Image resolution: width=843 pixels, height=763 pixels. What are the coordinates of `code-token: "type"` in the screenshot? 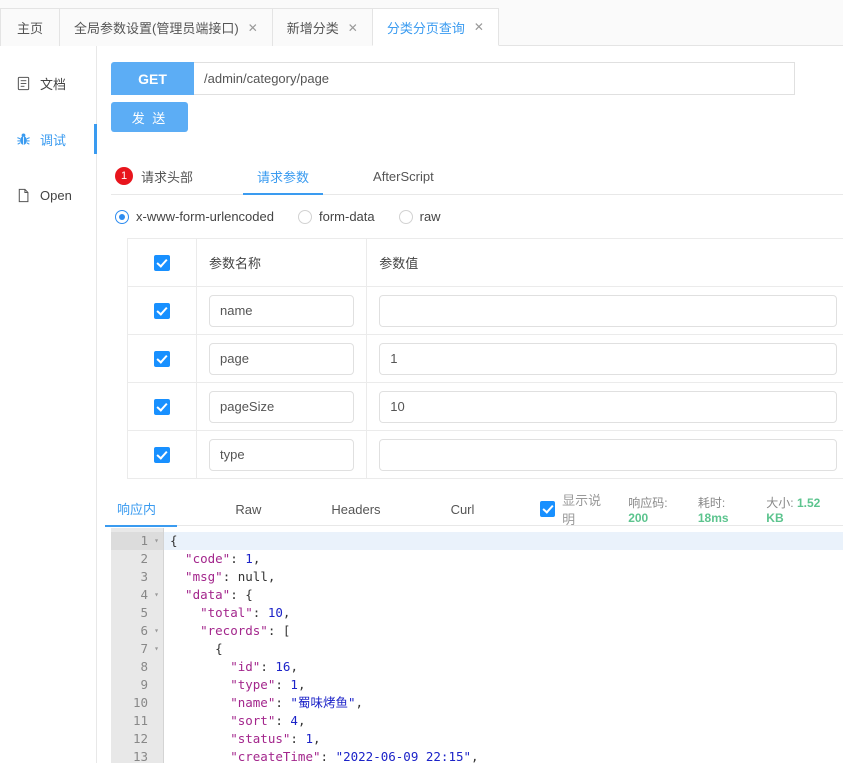 It's located at (223, 684).